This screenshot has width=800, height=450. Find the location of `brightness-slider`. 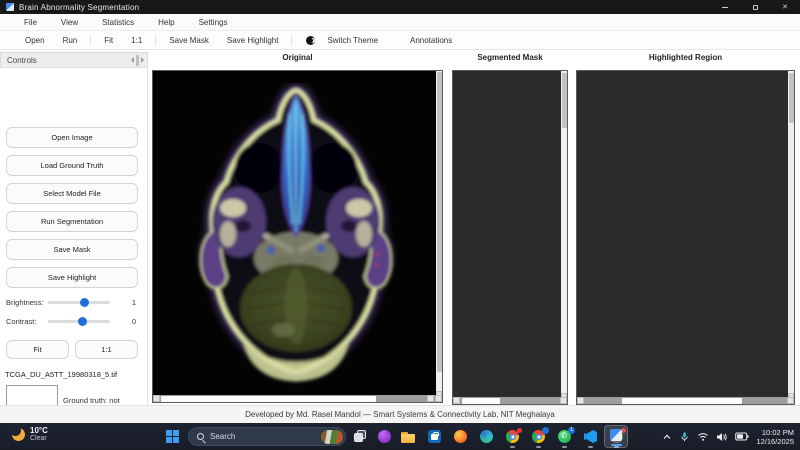

brightness-slider is located at coordinates (79, 302).